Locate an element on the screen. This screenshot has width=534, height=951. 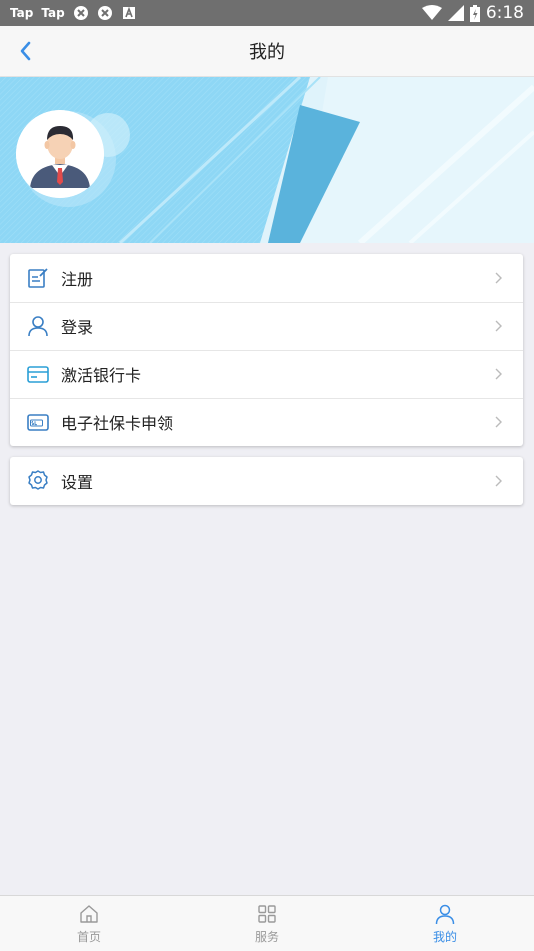
tap-label-1: Tap is located at coordinates (22, 13).